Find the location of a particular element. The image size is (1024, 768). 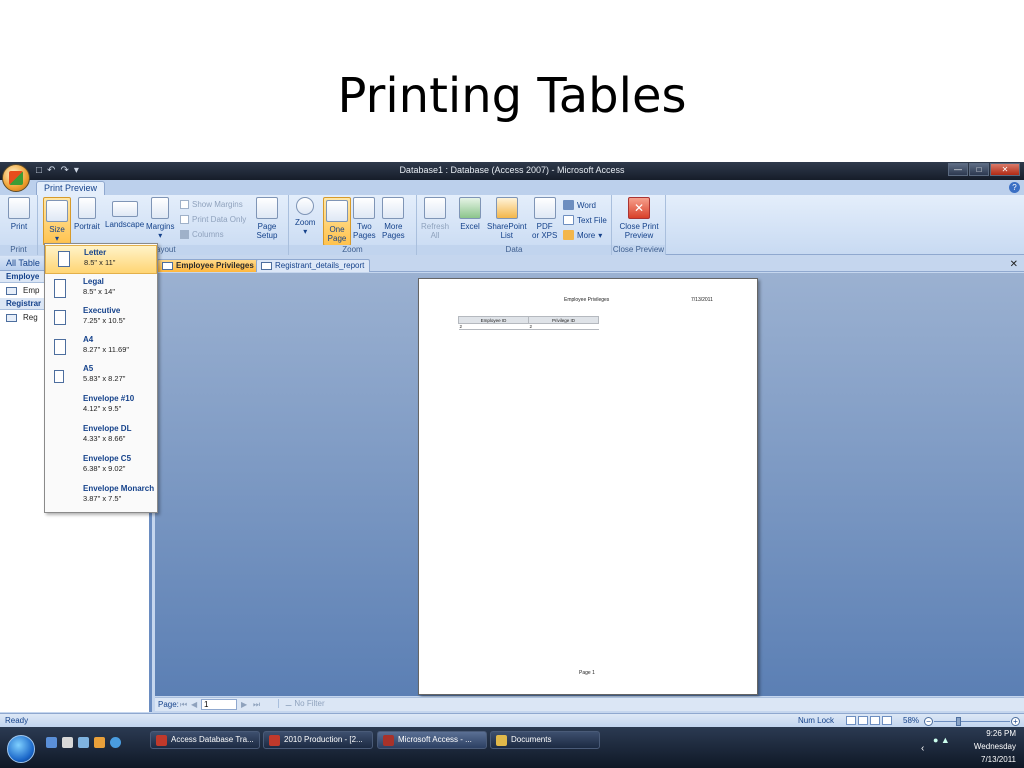

paper-size-envelope-dl: Envelope DL 4.33" x 8.66" is located at coordinates (101, 436).